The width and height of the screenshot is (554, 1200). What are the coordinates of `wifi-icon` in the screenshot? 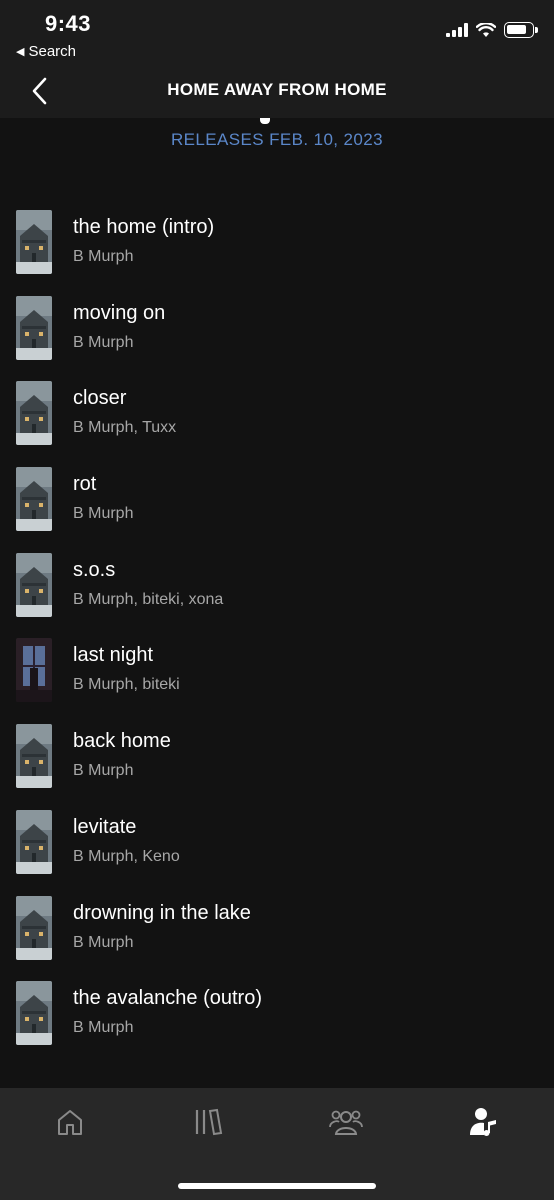 It's located at (486, 29).